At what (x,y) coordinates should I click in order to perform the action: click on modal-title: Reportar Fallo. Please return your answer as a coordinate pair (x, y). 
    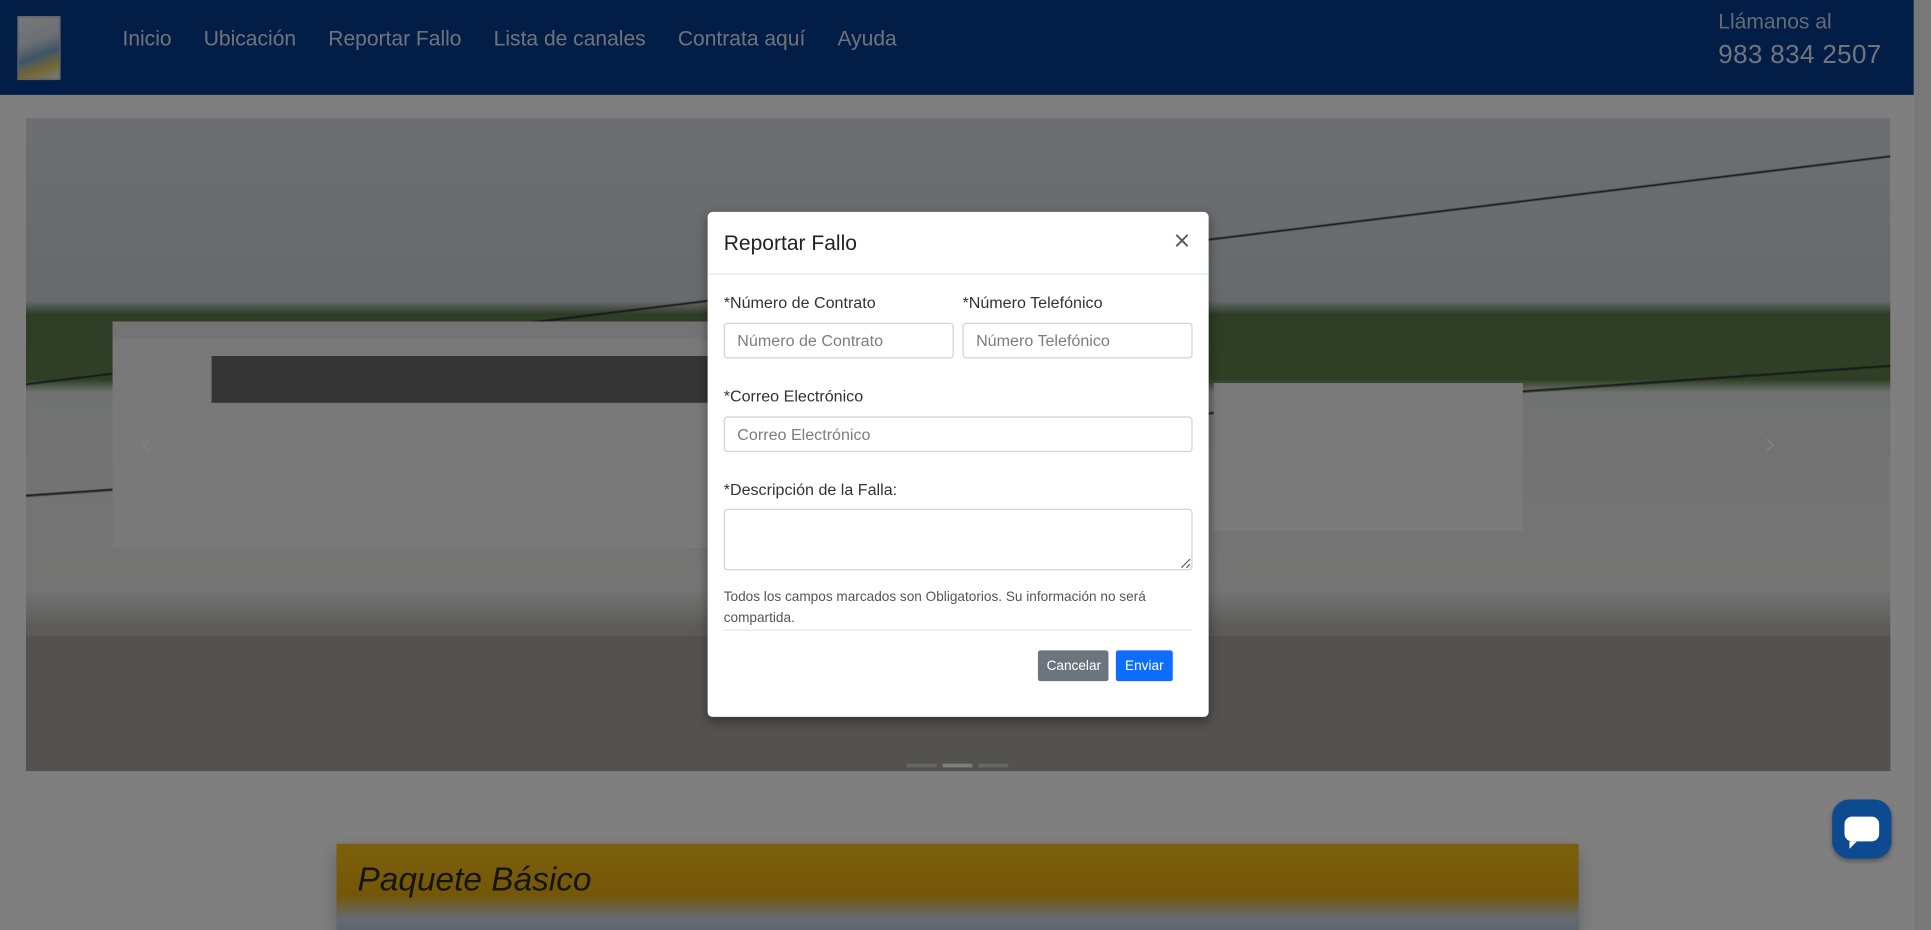
    Looking at the image, I should click on (790, 243).